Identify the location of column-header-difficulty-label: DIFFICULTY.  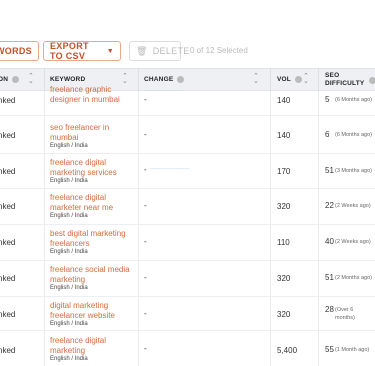
(345, 83).